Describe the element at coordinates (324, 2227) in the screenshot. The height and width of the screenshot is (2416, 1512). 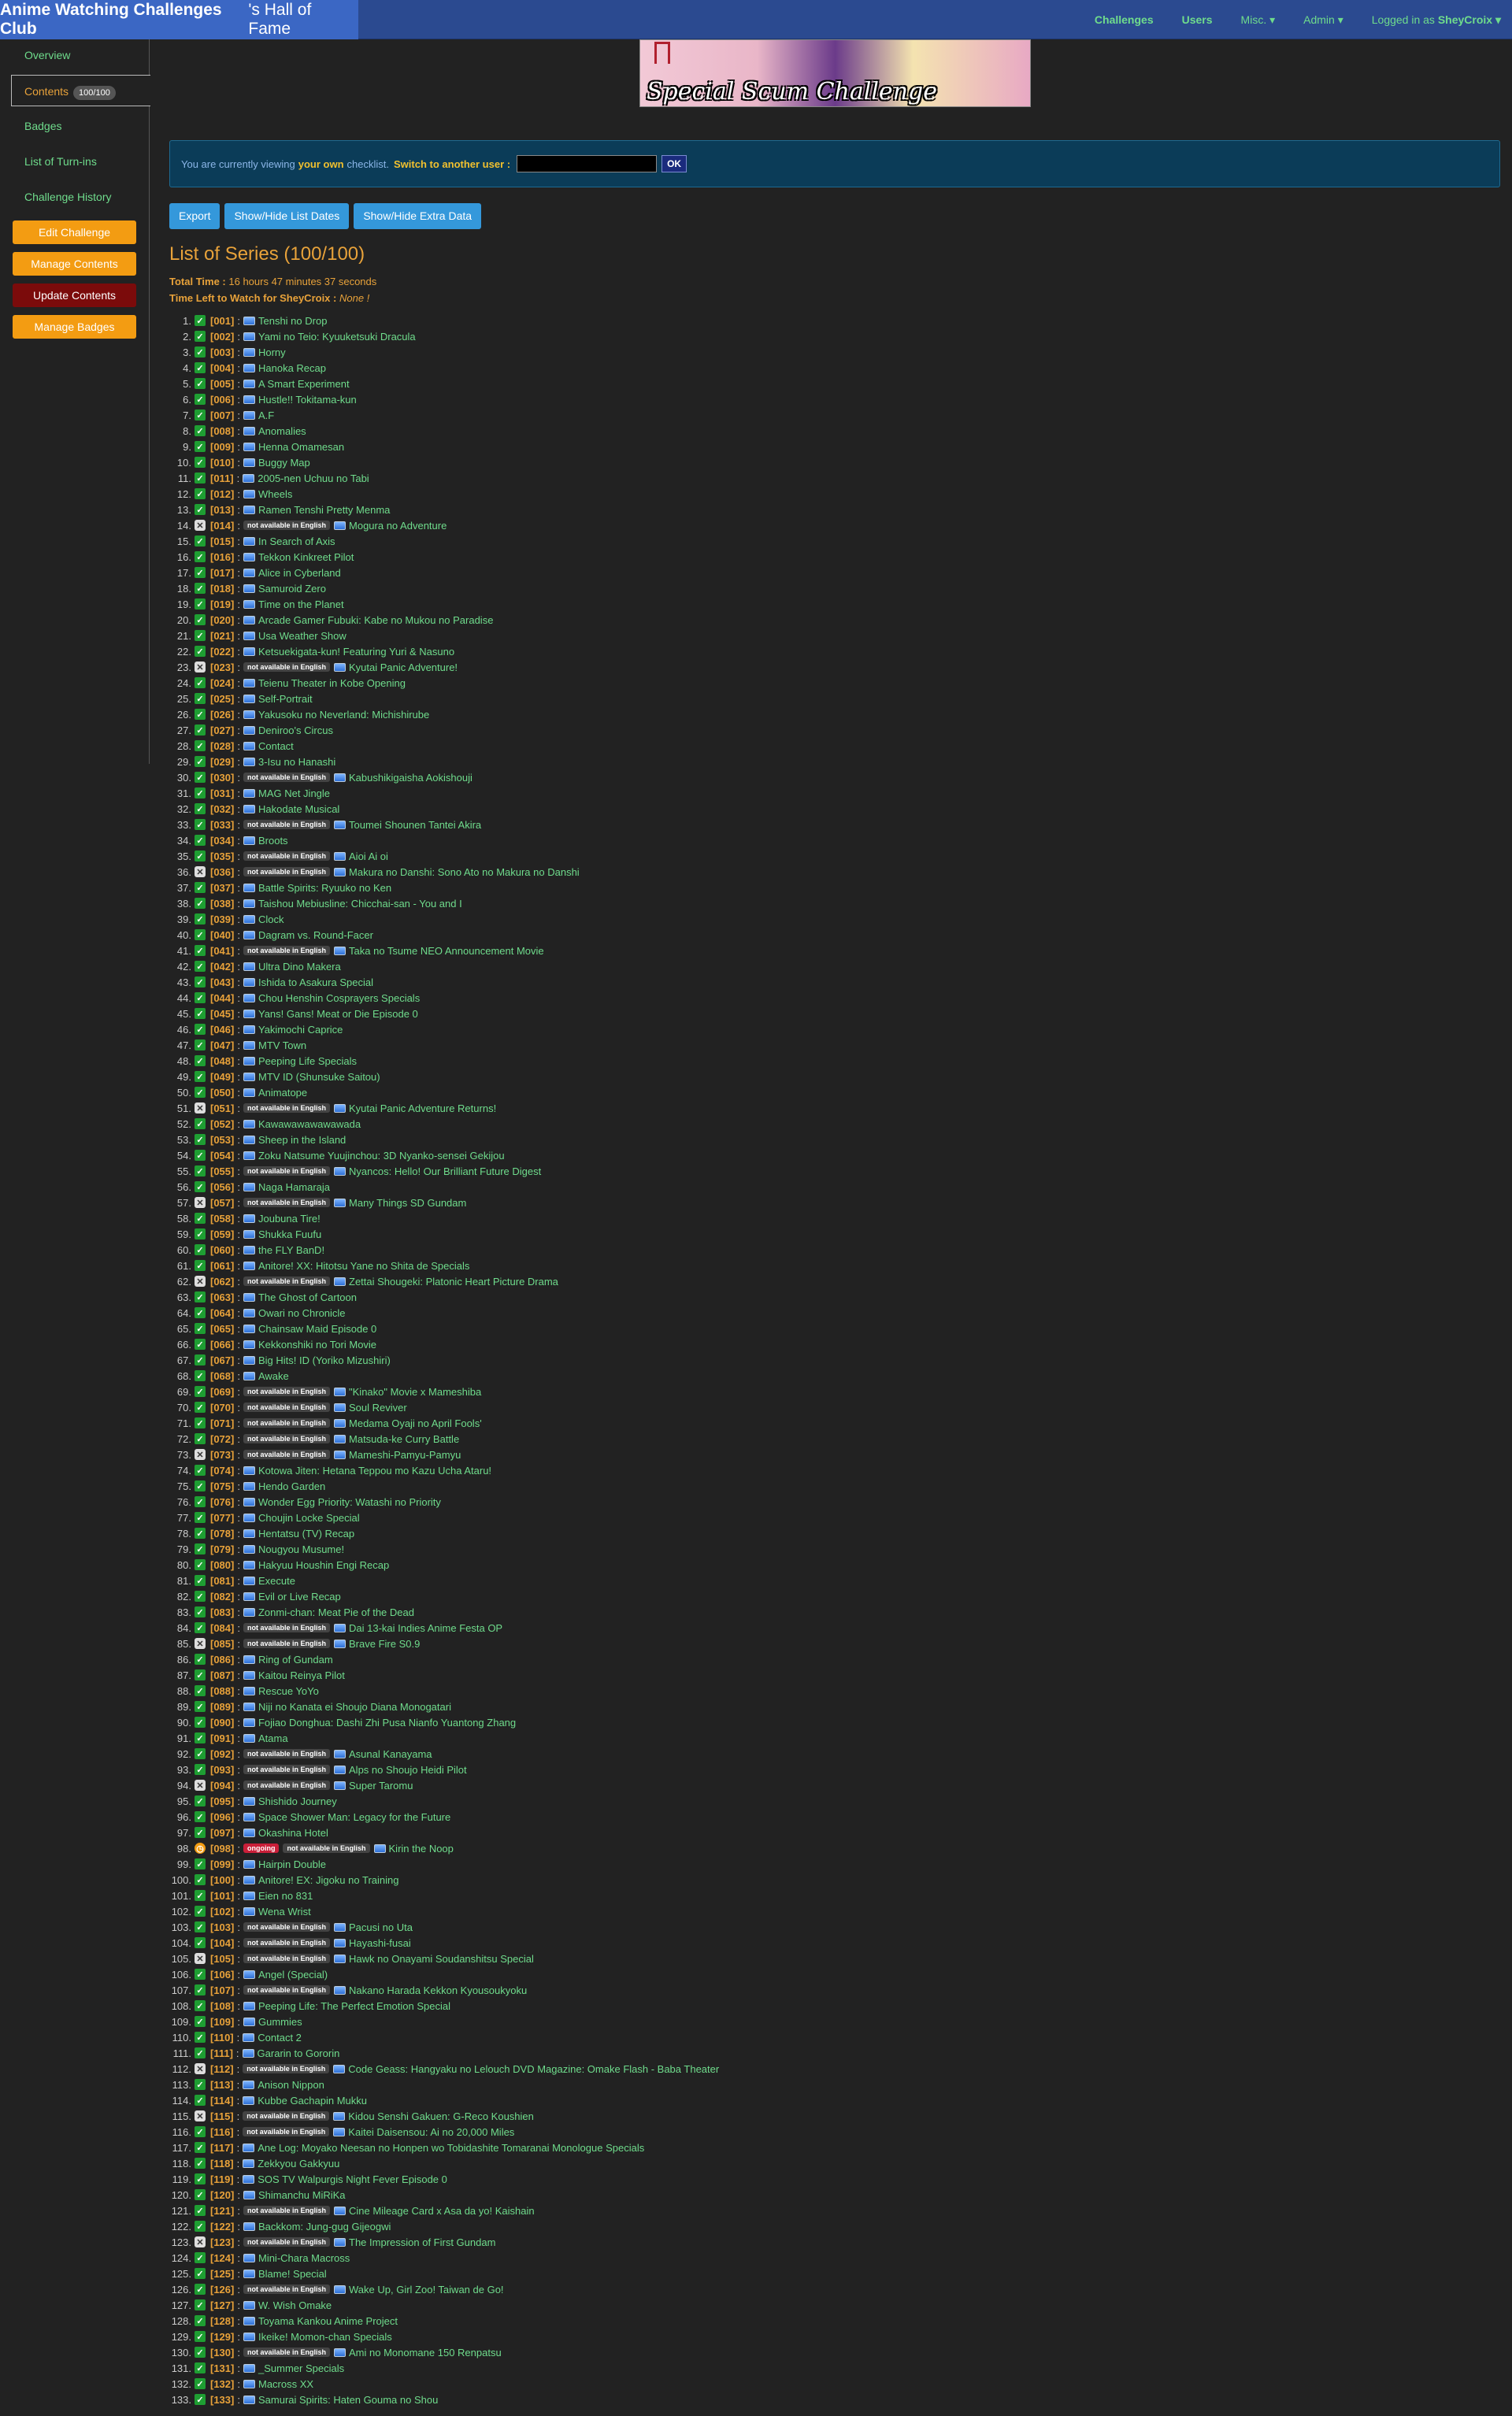
I see `series-link: Backkom: Jung-gug Gijeogwi` at that location.